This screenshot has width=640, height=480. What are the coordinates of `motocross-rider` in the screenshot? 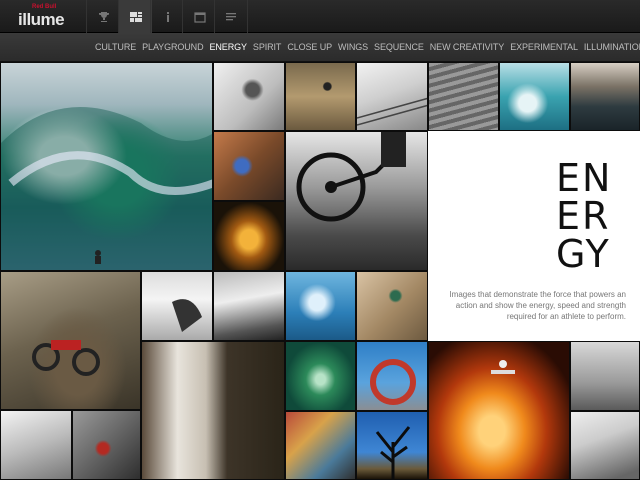 It's located at (66, 358).